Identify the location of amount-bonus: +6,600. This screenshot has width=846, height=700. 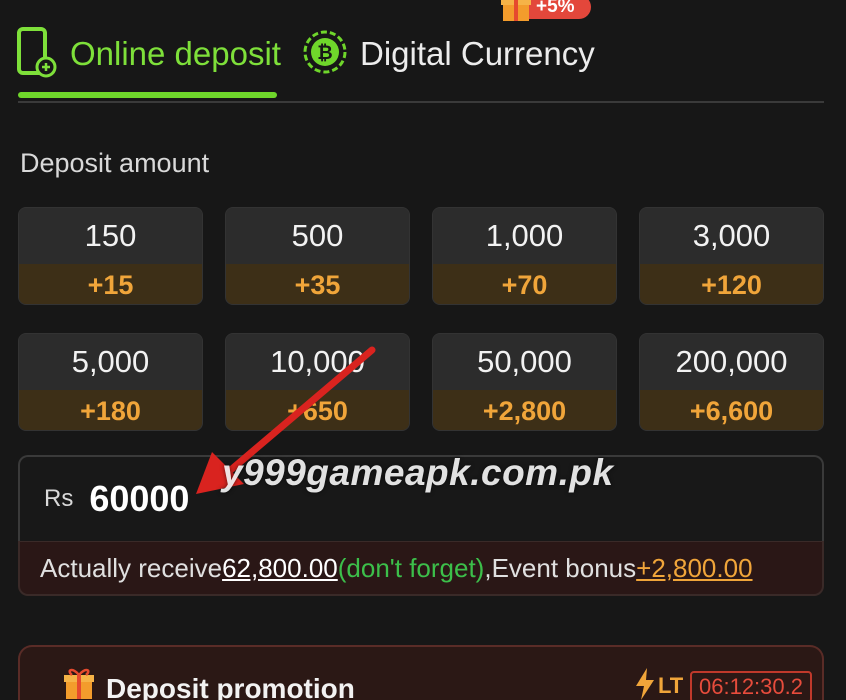
(731, 410).